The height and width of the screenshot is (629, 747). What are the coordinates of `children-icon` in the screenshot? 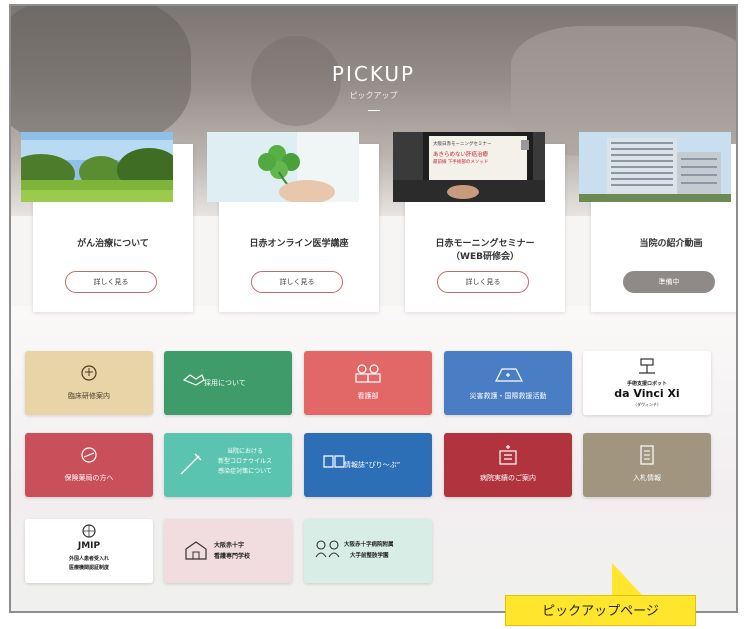 It's located at (328, 550).